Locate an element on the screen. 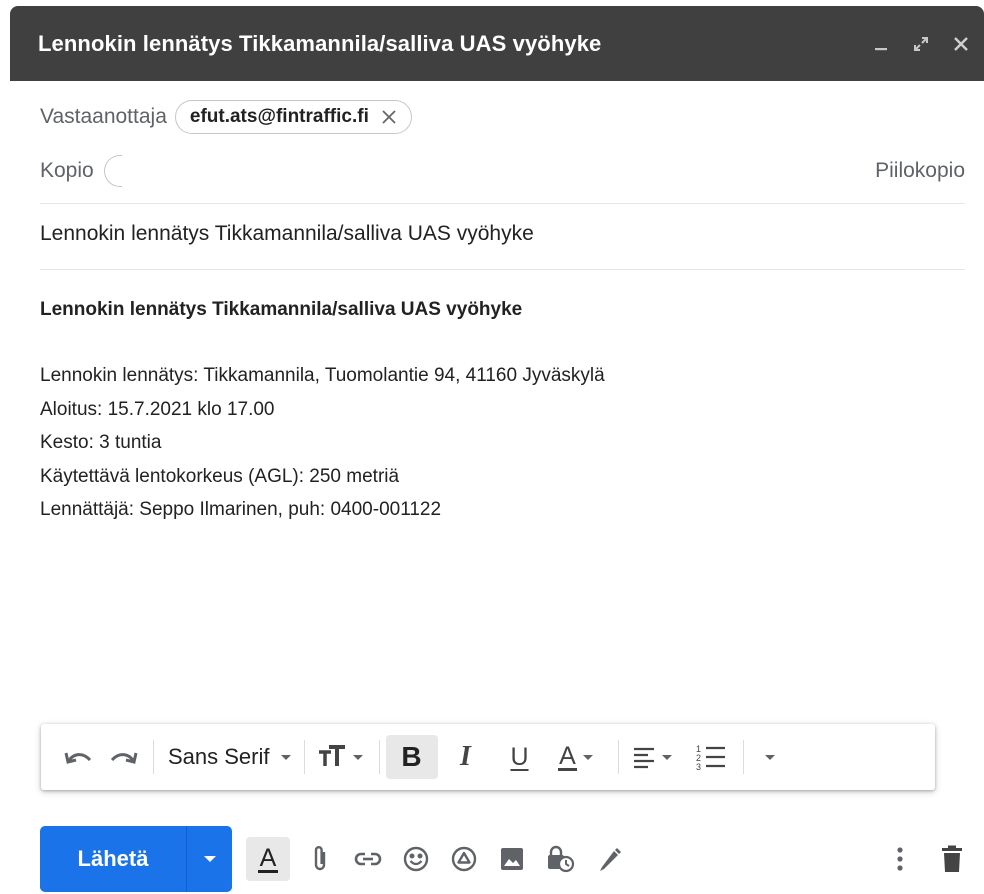  send-button-group: Lähetä is located at coordinates (136, 859).